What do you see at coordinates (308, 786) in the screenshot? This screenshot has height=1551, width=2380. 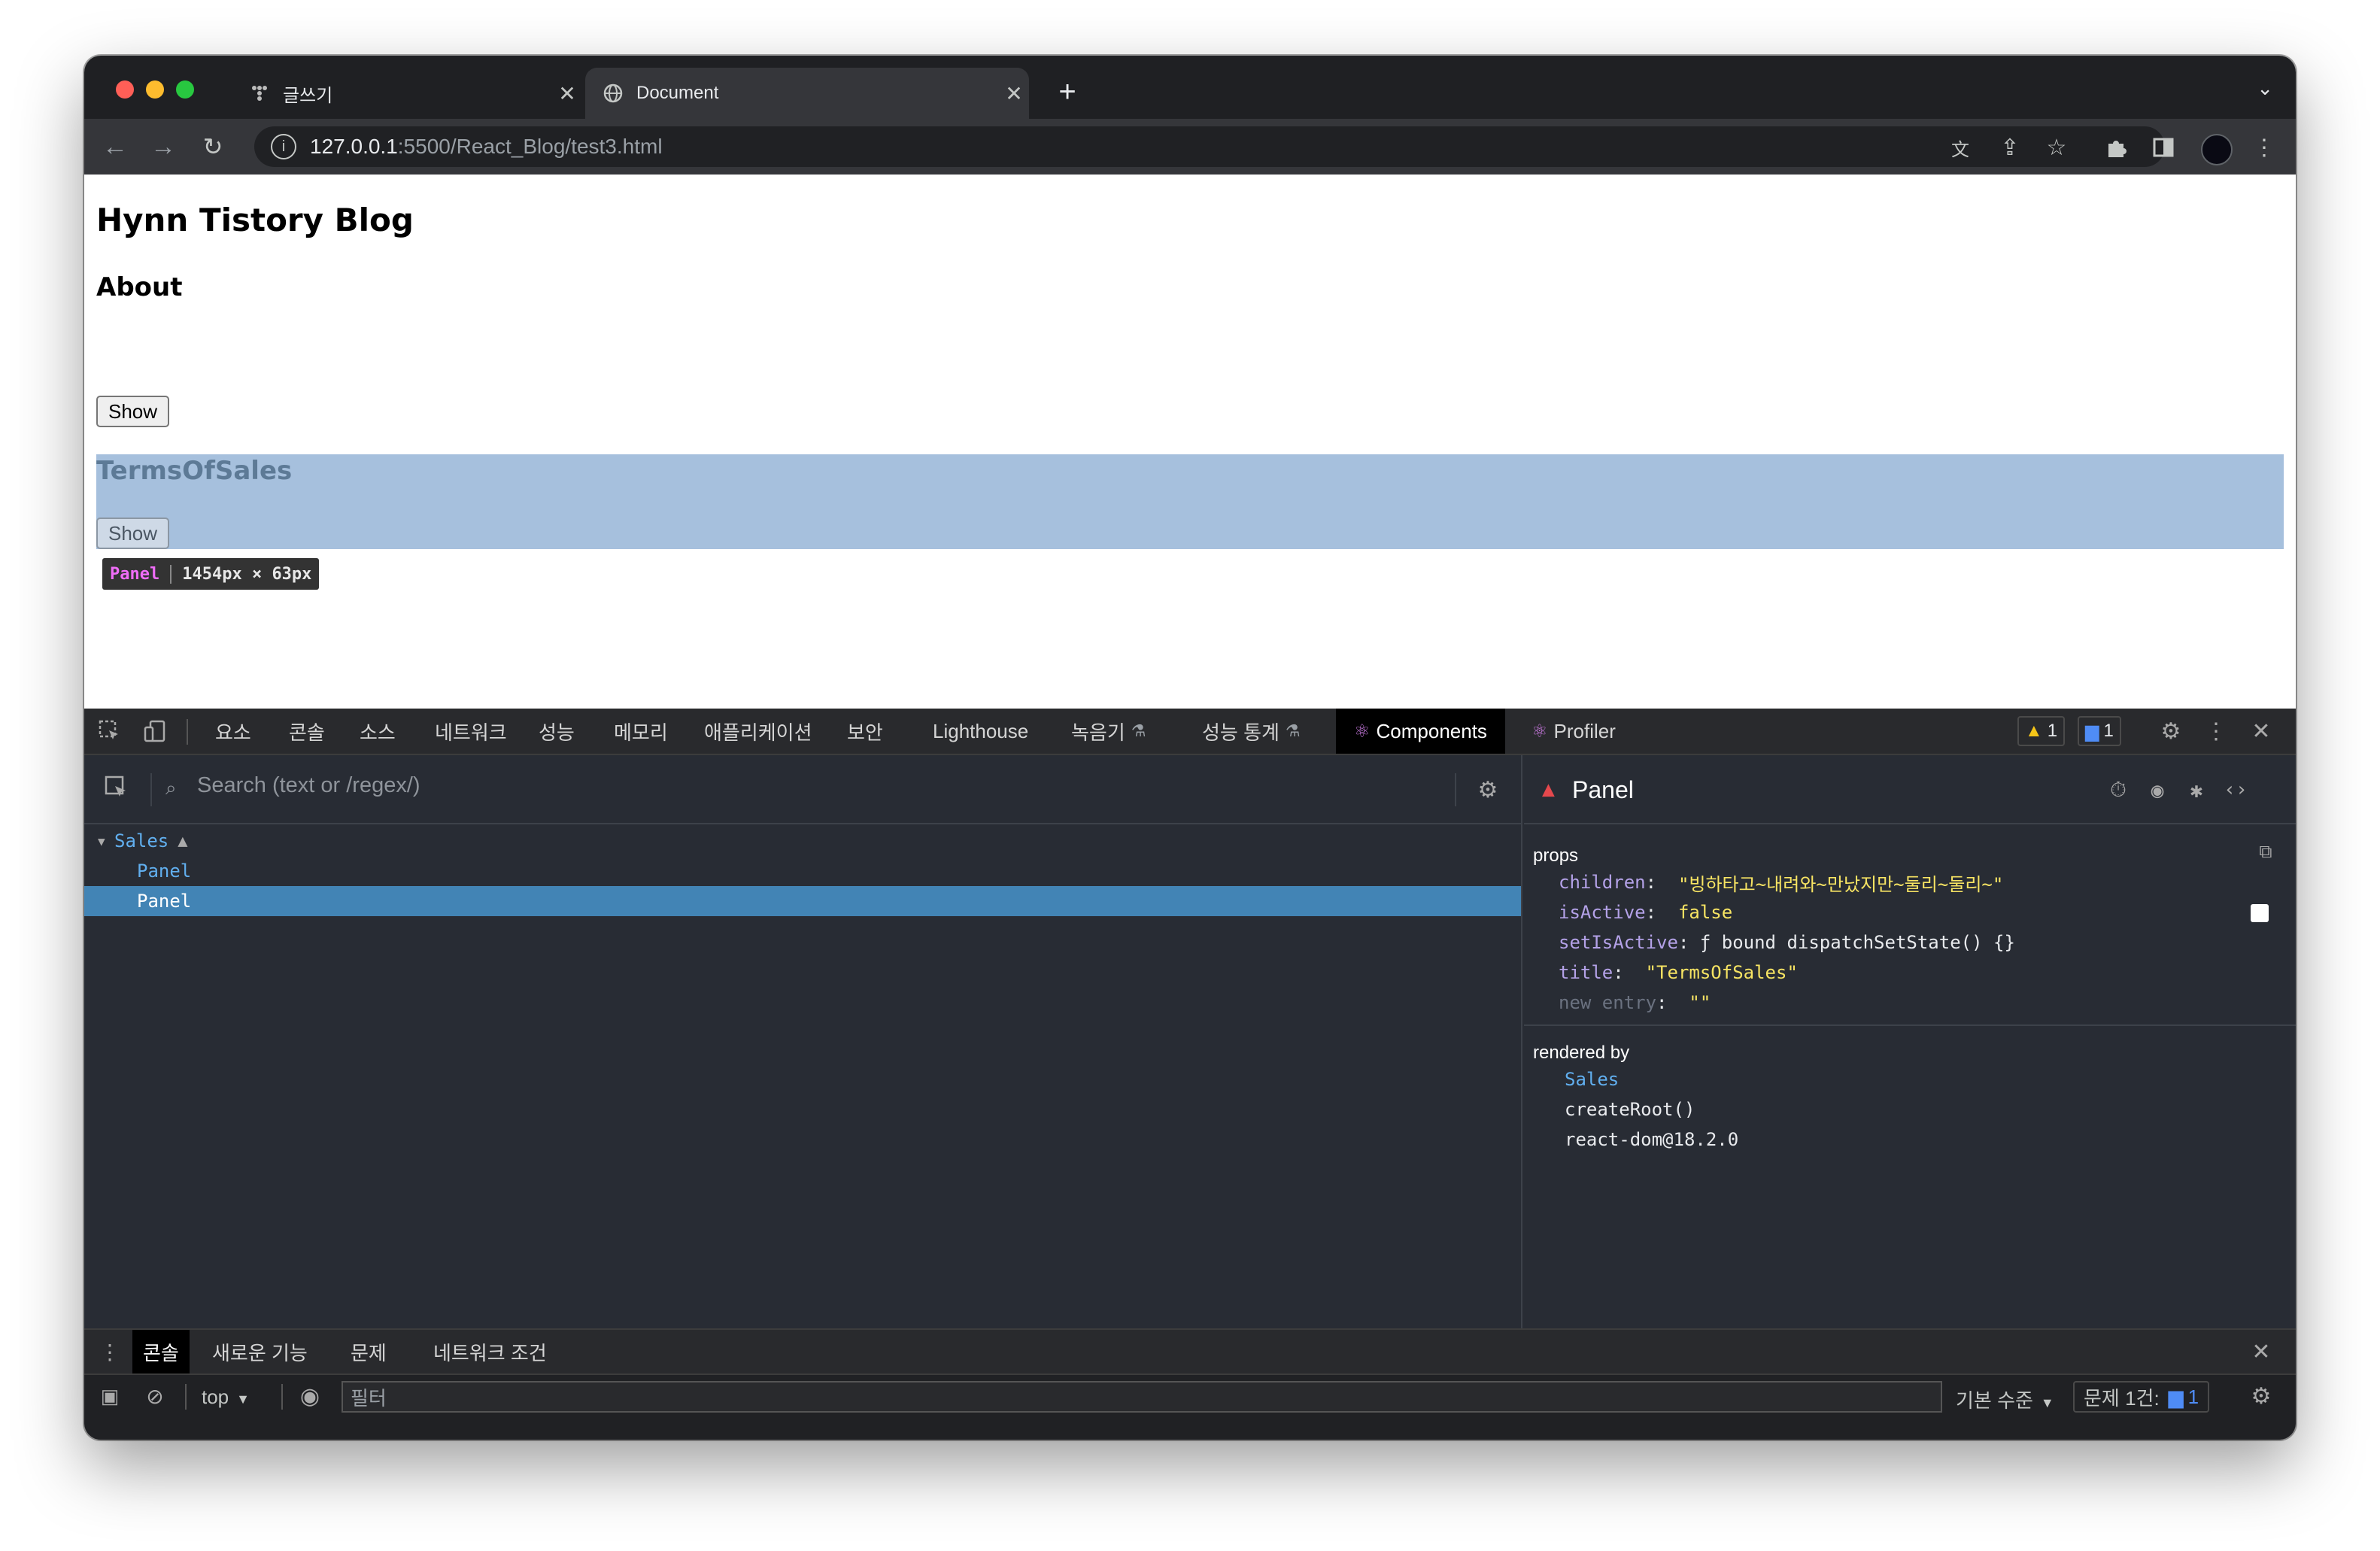 I see `component-search-input: Search (text or /regex/)` at bounding box center [308, 786].